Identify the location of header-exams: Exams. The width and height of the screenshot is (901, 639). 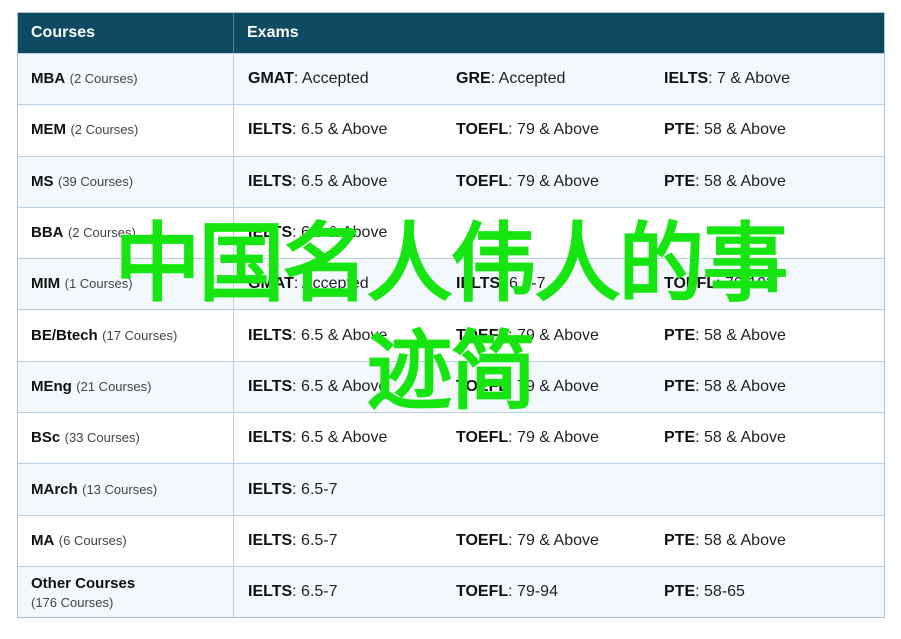
(273, 32).